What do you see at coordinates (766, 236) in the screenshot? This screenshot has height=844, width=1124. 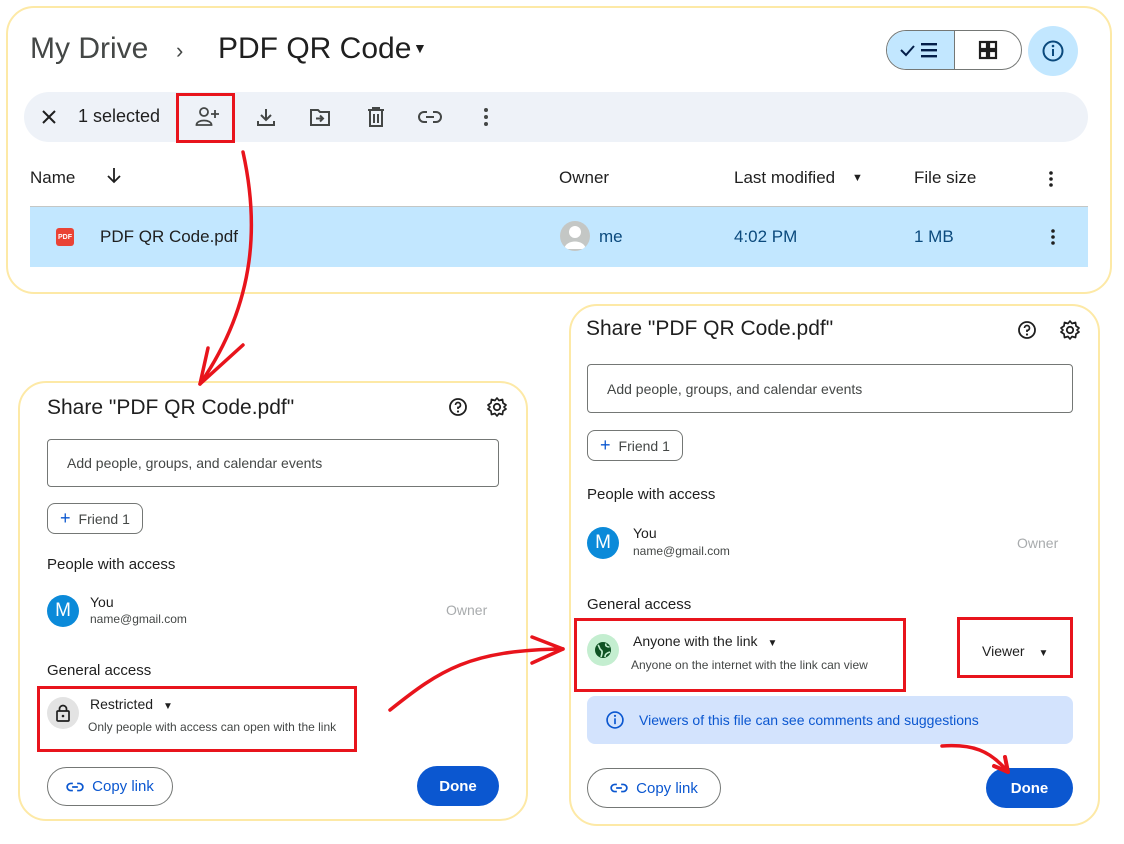 I see `file-last-modified: 4:02 PM` at bounding box center [766, 236].